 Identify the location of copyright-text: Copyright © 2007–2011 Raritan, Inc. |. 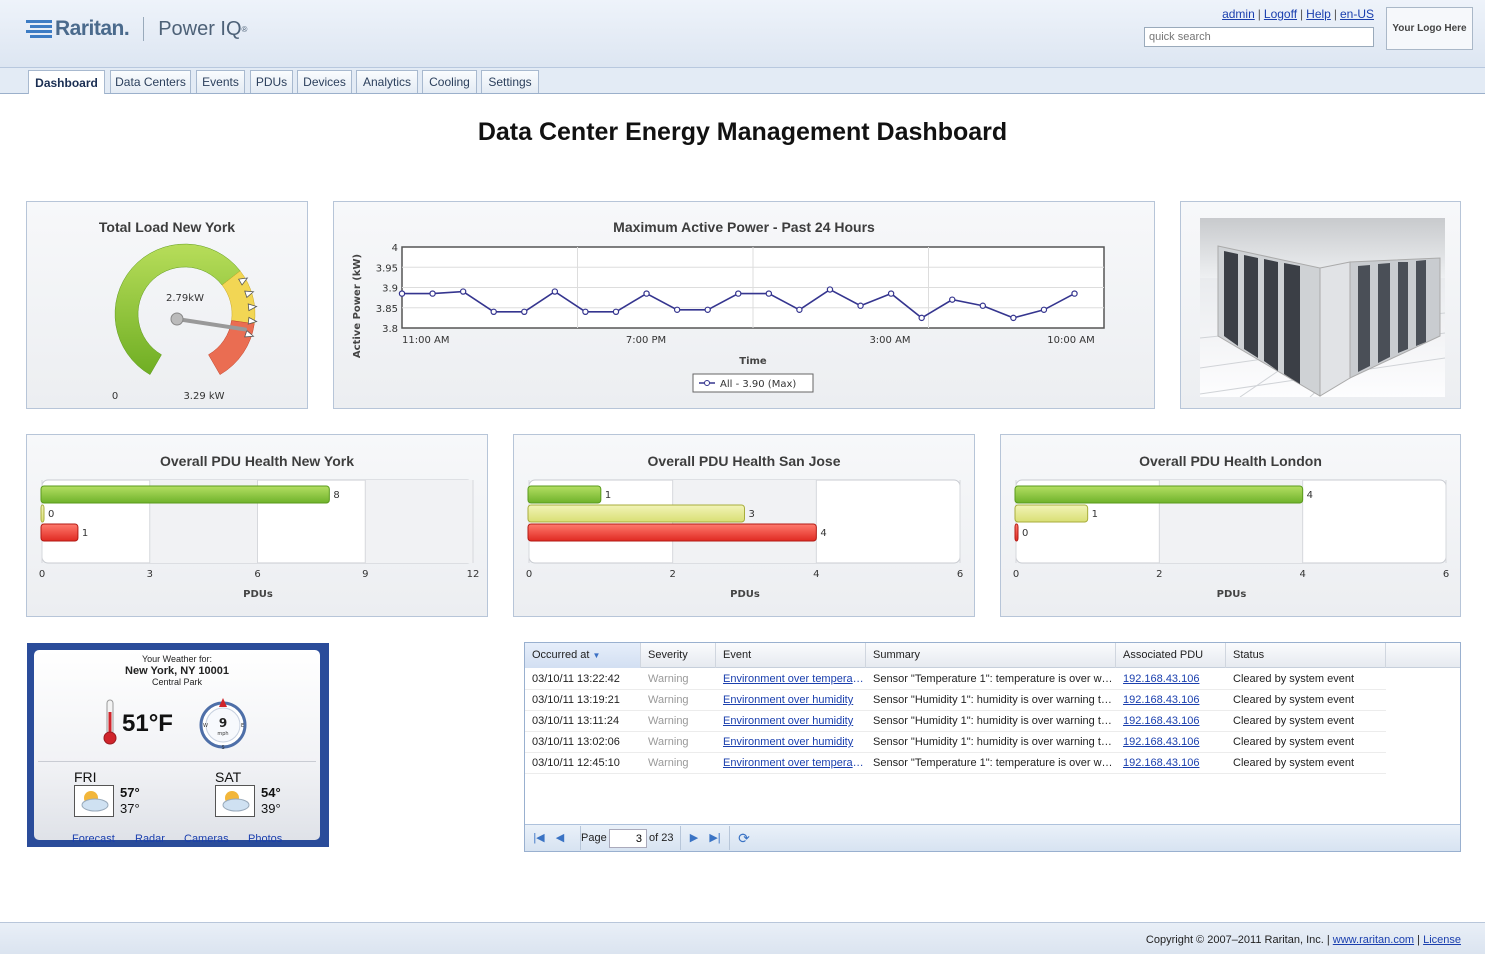
(1237, 940).